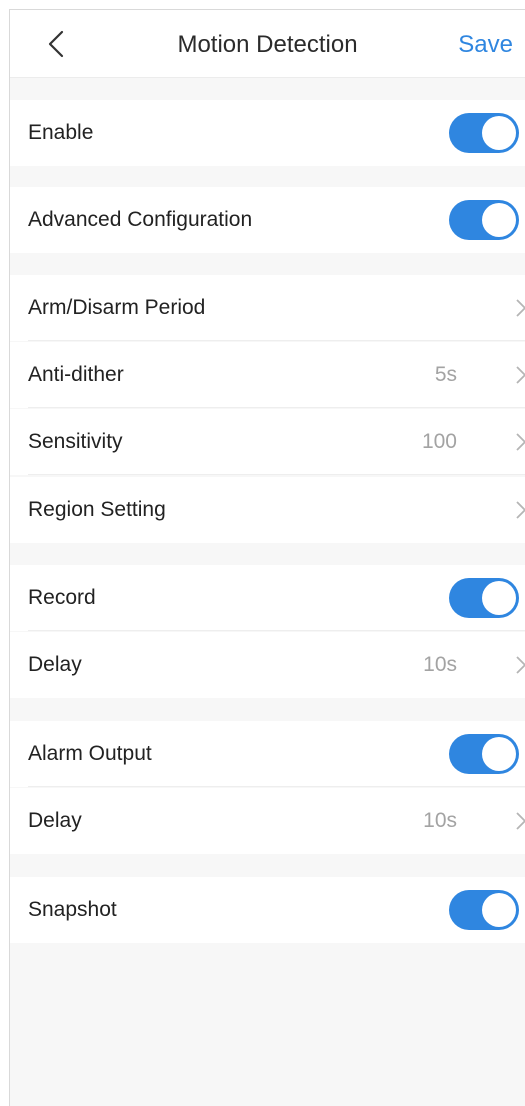 This screenshot has height=1106, width=525. I want to click on region-setting-label: Region Setting, so click(97, 509).